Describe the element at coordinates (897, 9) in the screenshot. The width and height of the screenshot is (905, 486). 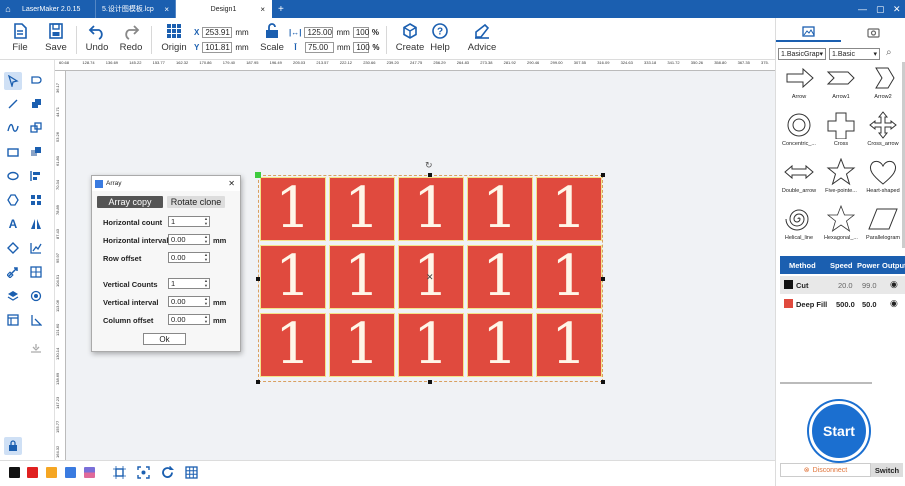
I see `close-window-icon: ✕` at that location.